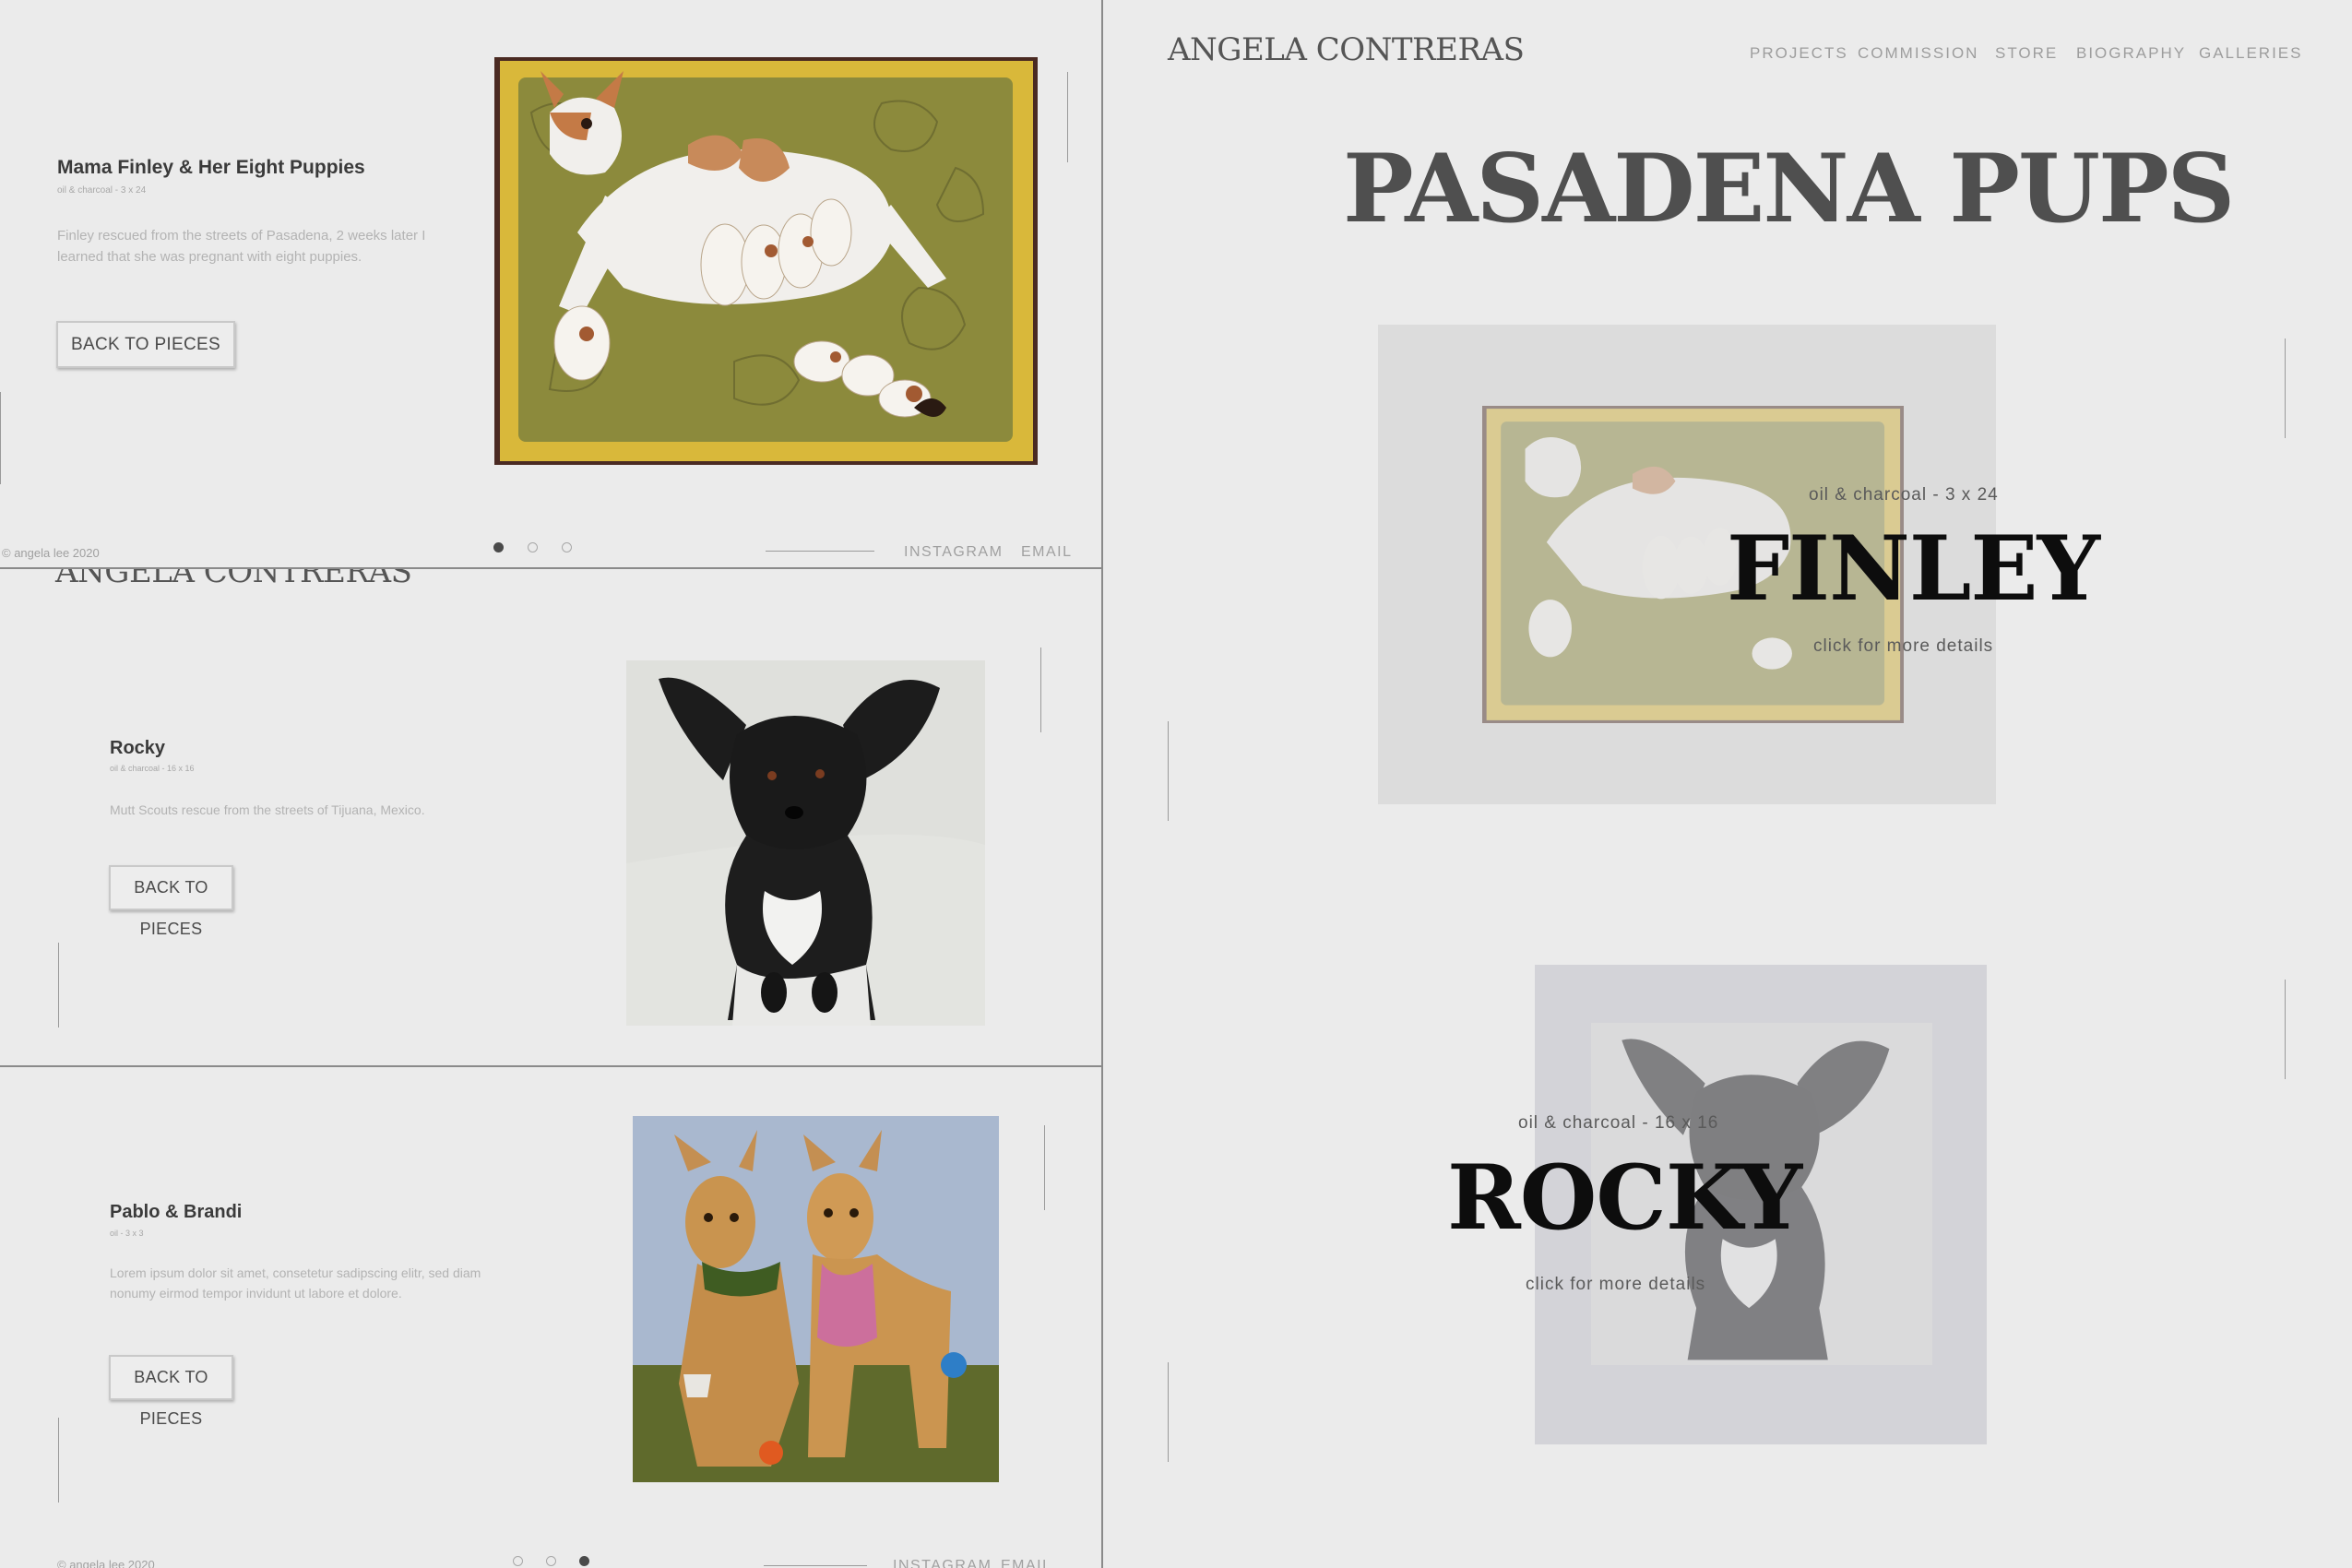 The image size is (2352, 1568). What do you see at coordinates (127, 1233) in the screenshot?
I see `piece-medium: oil - 3 x 3` at bounding box center [127, 1233].